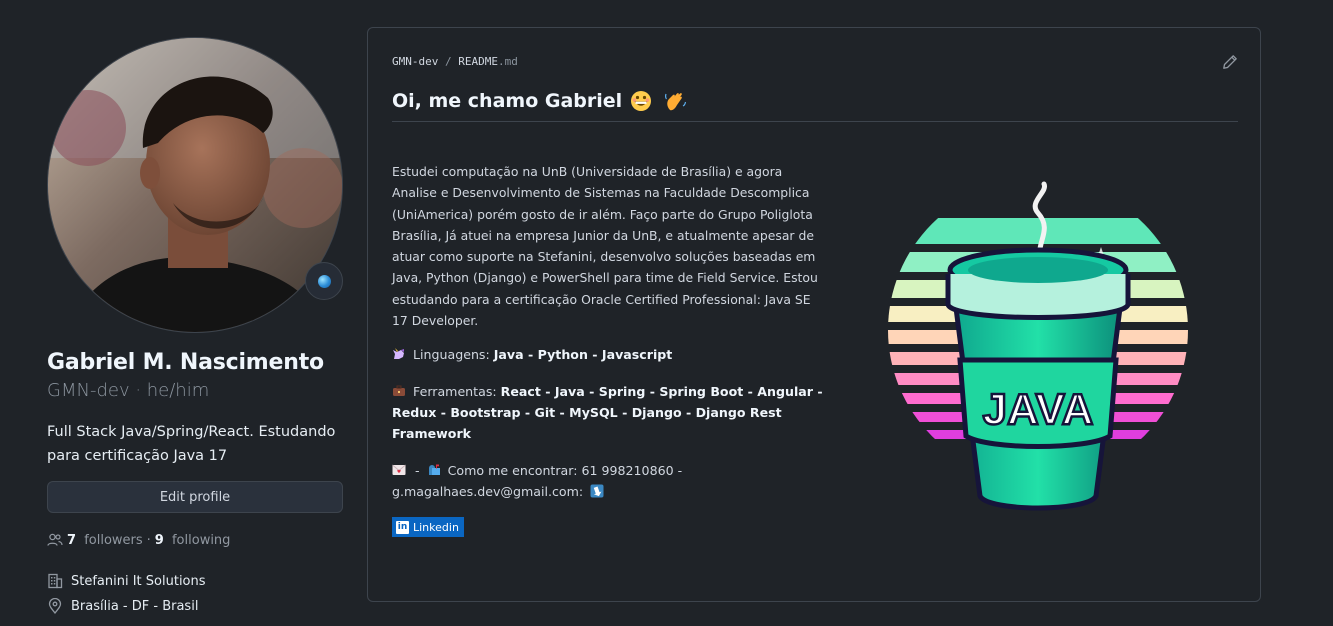  I want to click on breadcrumb-file: README.md, so click(488, 61).